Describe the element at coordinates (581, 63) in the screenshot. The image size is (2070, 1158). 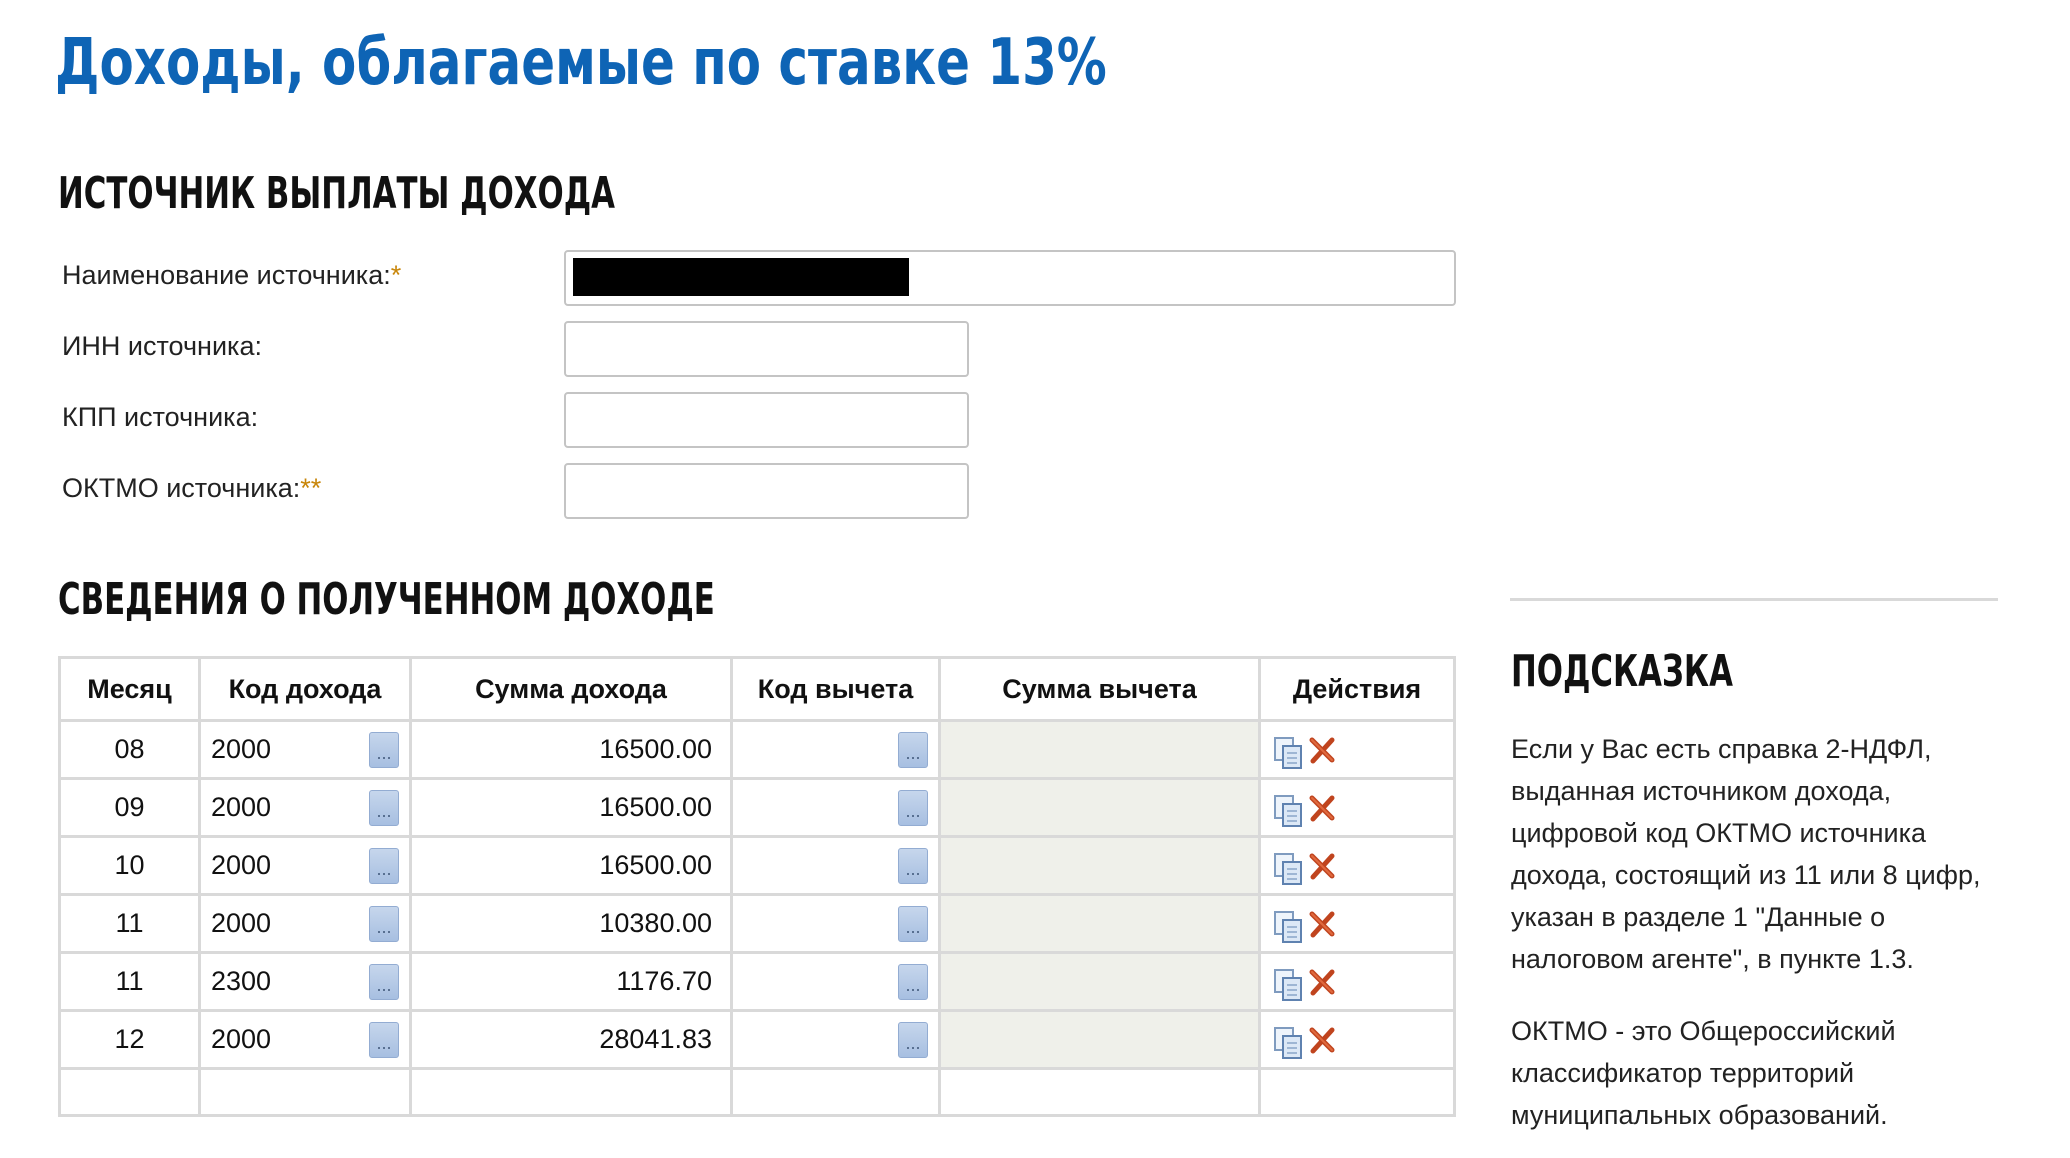
I see `page-title: Доходы, облагаемые по ставке 13%` at that location.